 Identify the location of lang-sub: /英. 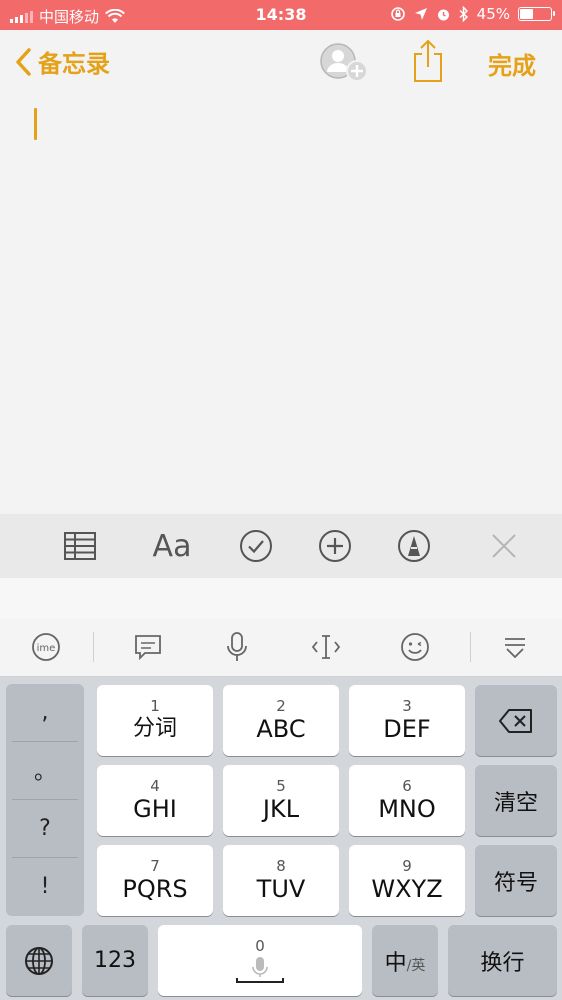
(416, 965).